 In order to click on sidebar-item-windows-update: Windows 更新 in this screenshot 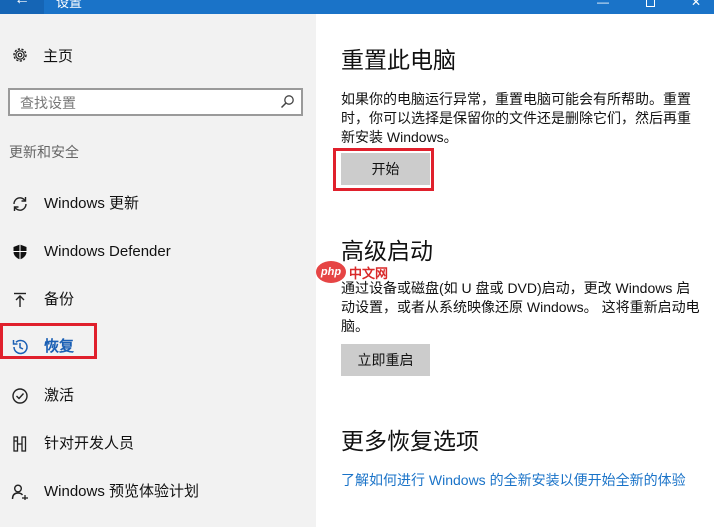, I will do `click(158, 204)`.